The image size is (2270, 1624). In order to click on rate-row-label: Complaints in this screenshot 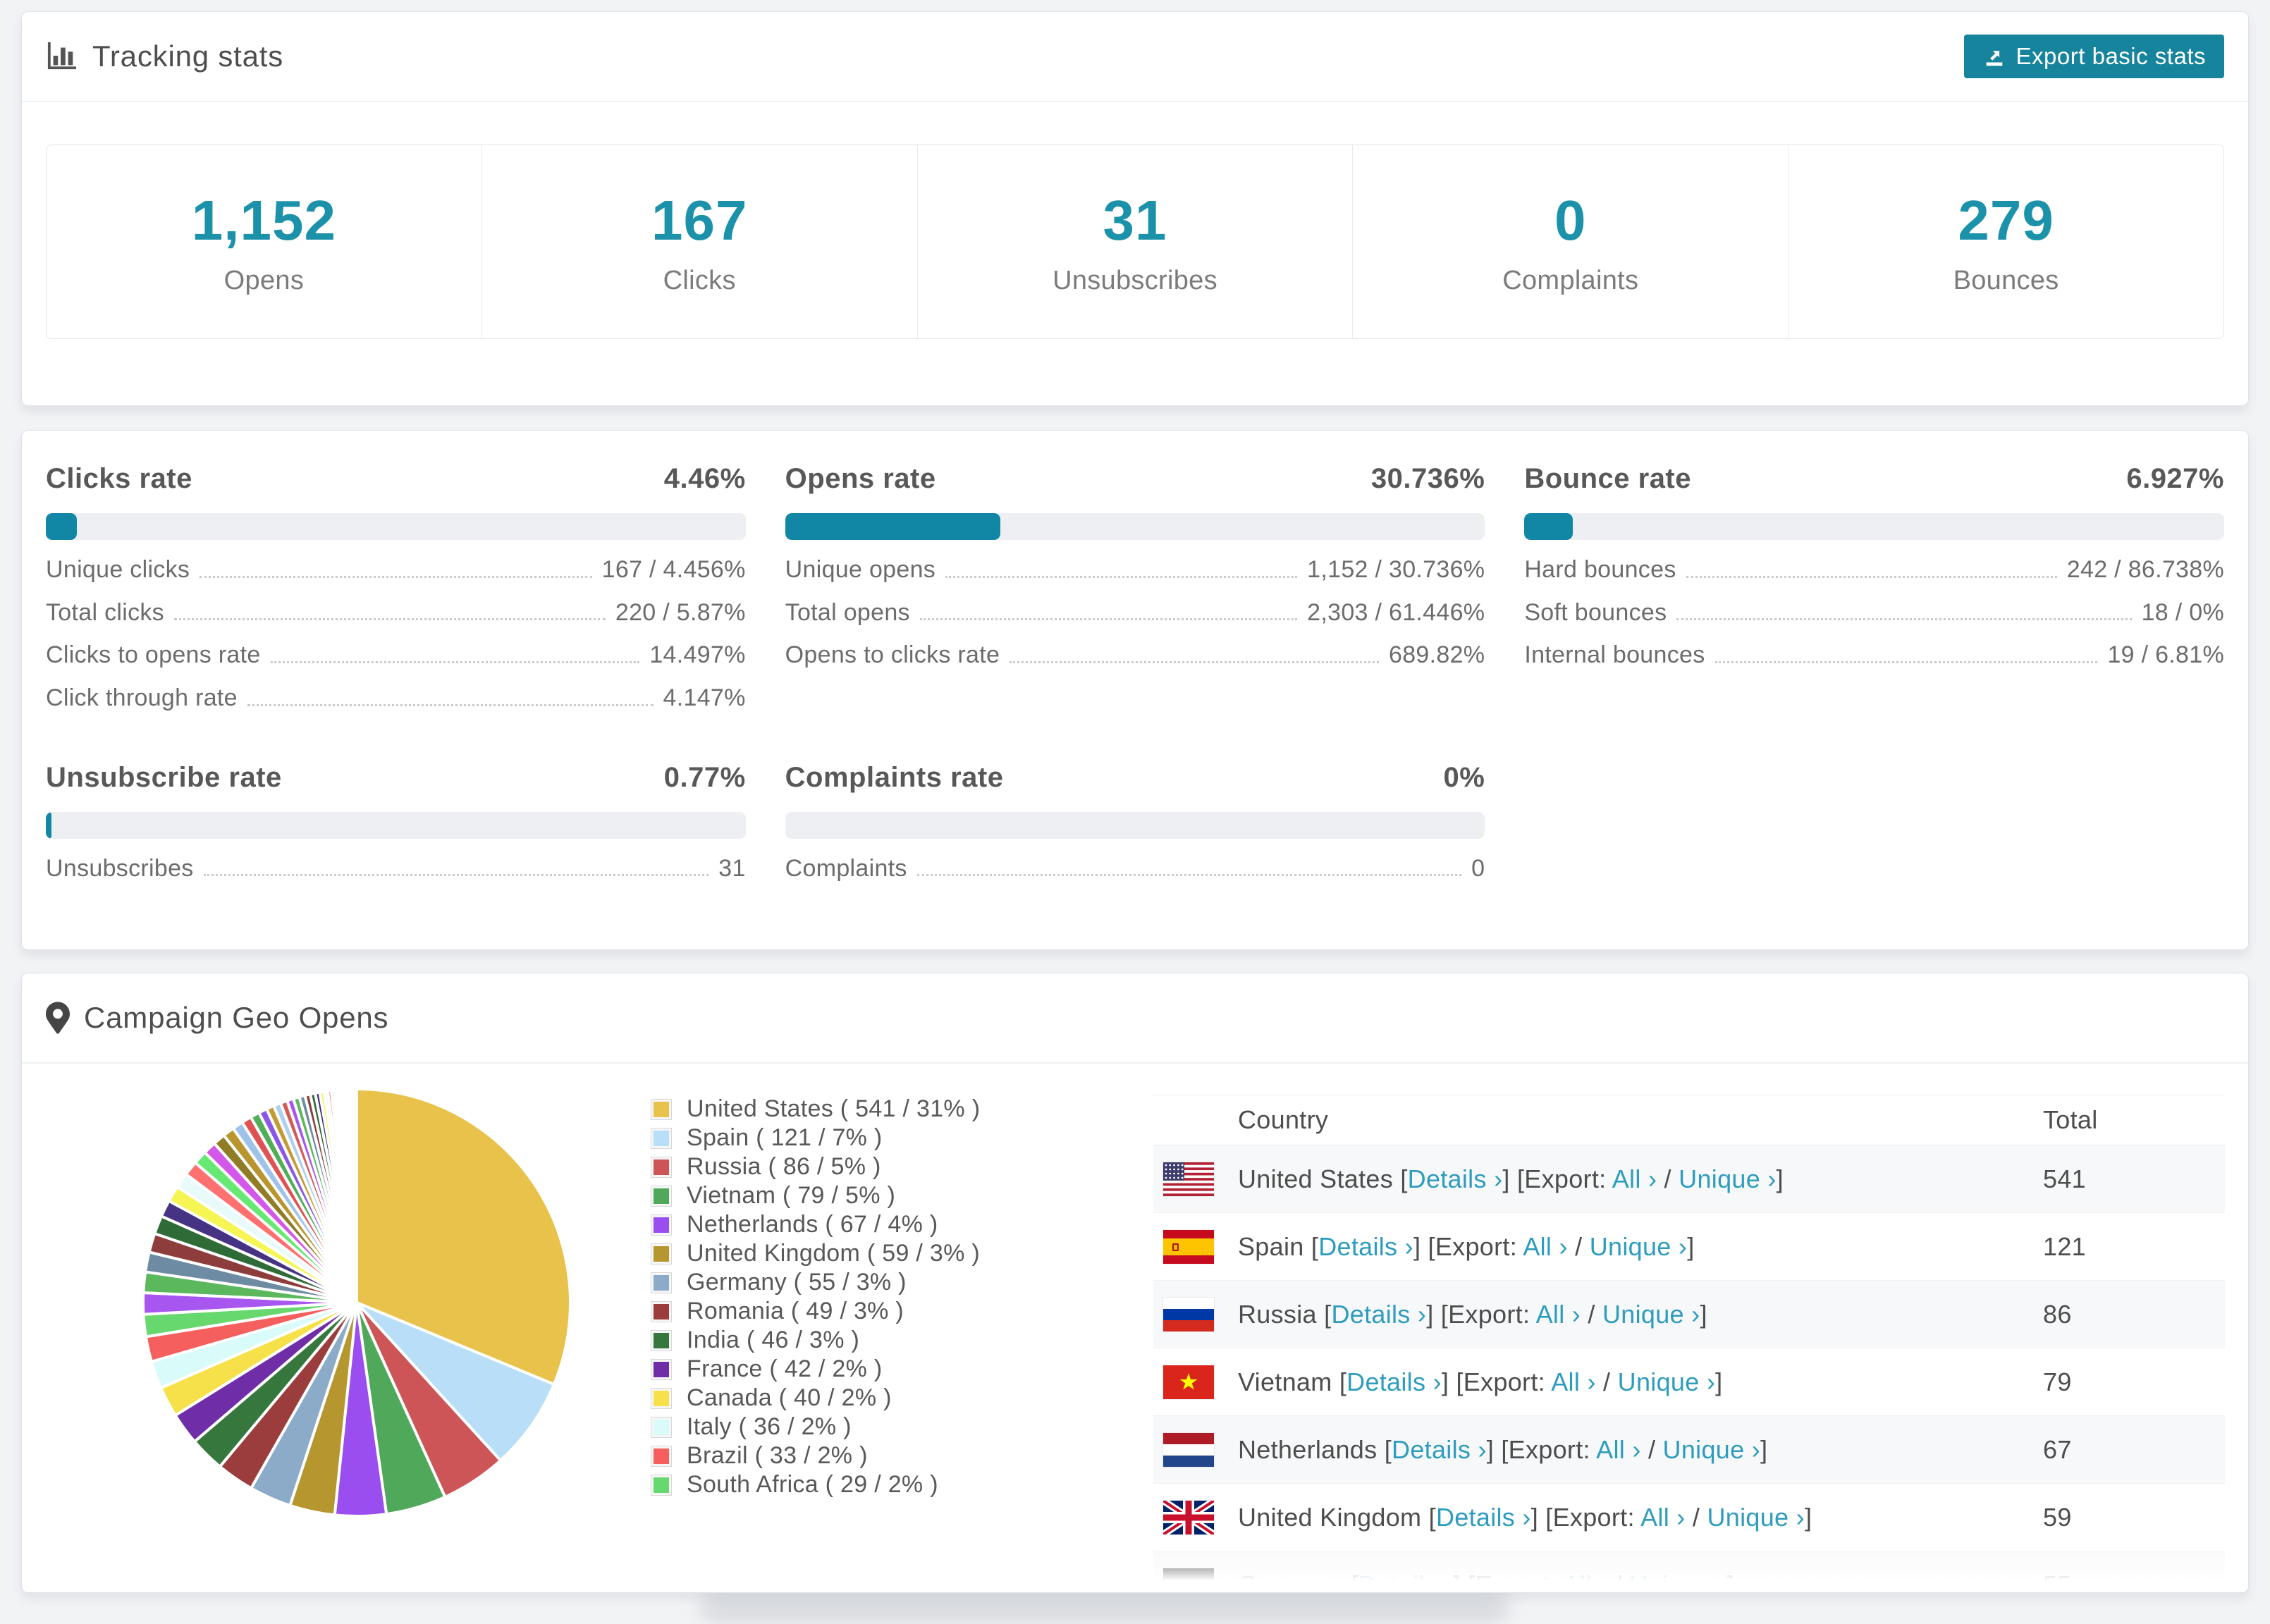, I will do `click(846, 869)`.